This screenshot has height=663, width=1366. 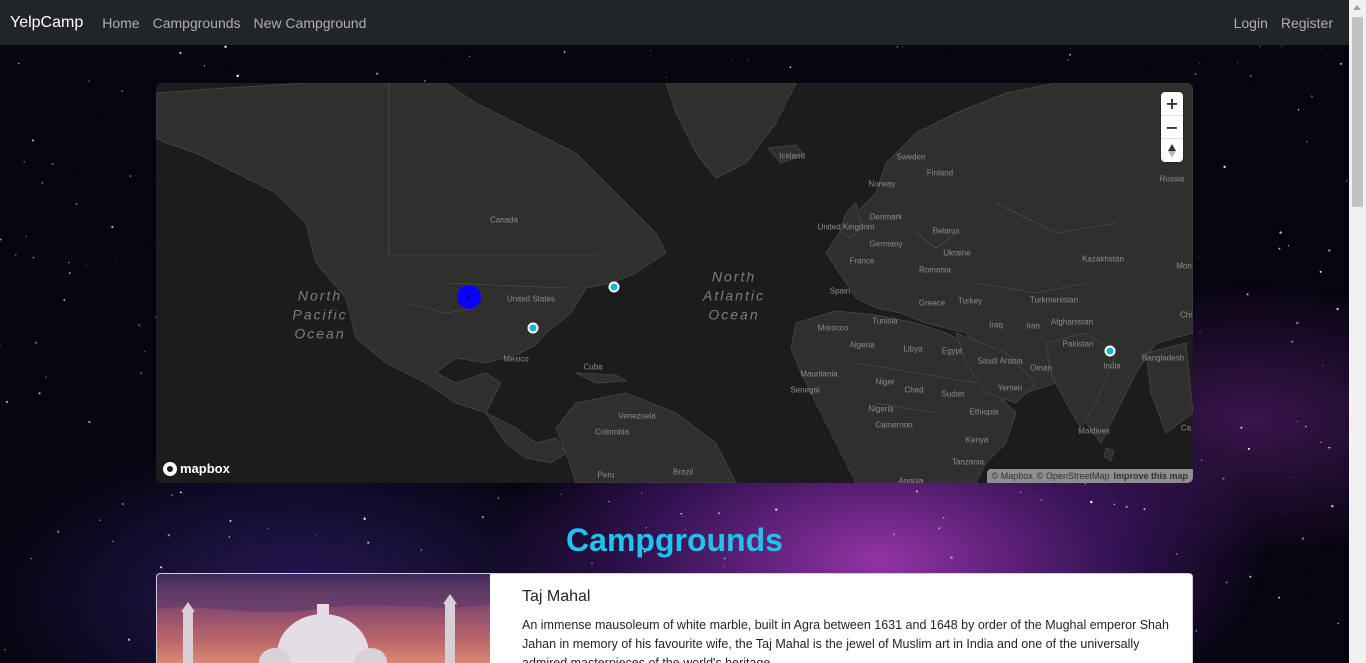 I want to click on improve-map-link: Improve this map, so click(x=1150, y=476).